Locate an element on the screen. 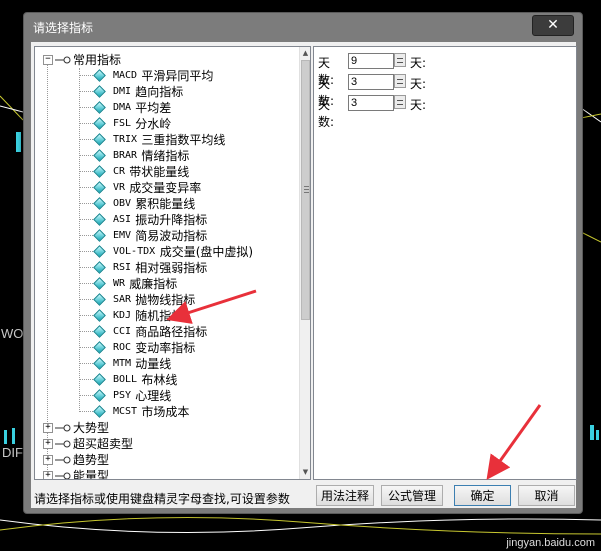  indicator-item-macd: MACD 平滑异同平均 is located at coordinates (166, 76).